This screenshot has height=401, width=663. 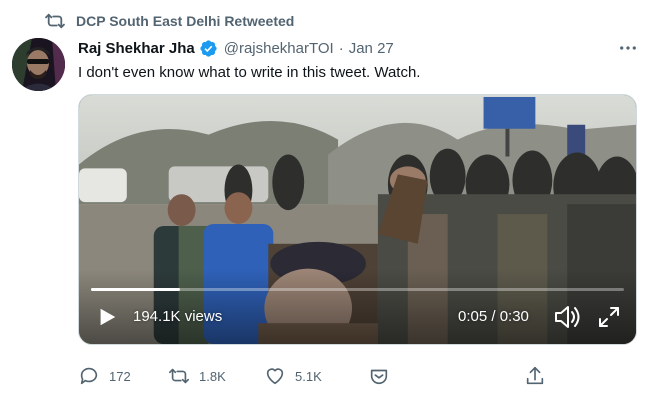 What do you see at coordinates (628, 48) in the screenshot?
I see `more-options-icon` at bounding box center [628, 48].